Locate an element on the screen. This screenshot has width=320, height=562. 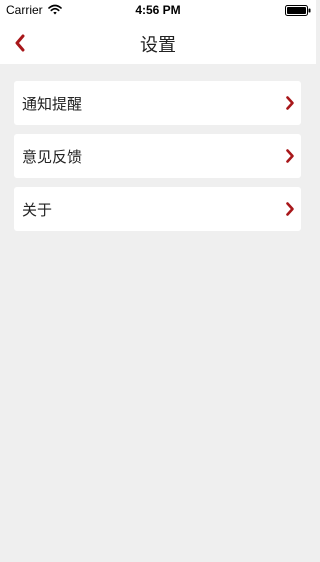
menu-item-label: 通知提醒 is located at coordinates (52, 104).